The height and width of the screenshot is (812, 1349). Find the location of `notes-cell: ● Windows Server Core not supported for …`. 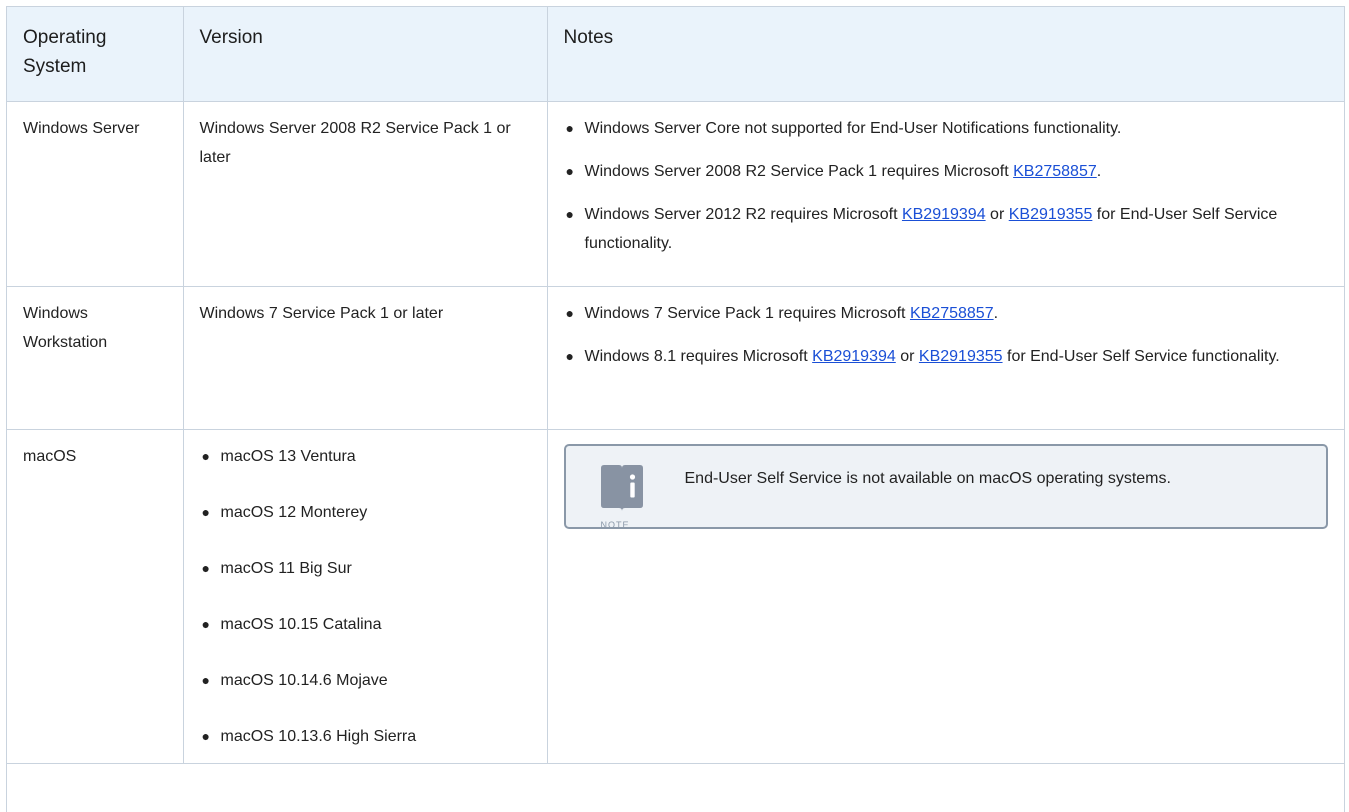

notes-cell: ● Windows Server Core not supported for … is located at coordinates (945, 194).